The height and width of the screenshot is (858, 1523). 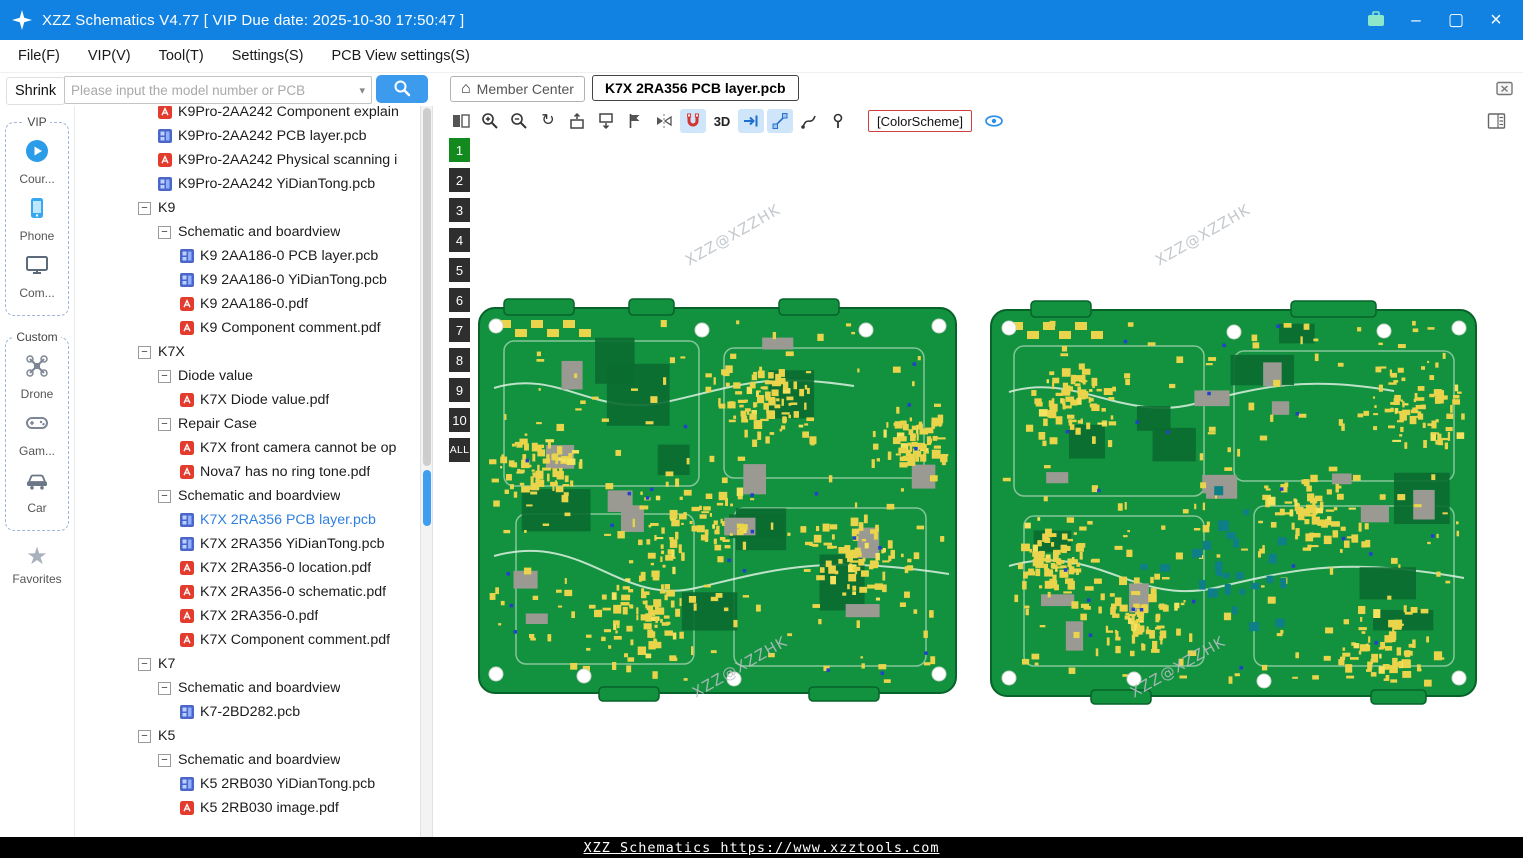 I want to click on chevron-down-icon: ▾, so click(x=365, y=90).